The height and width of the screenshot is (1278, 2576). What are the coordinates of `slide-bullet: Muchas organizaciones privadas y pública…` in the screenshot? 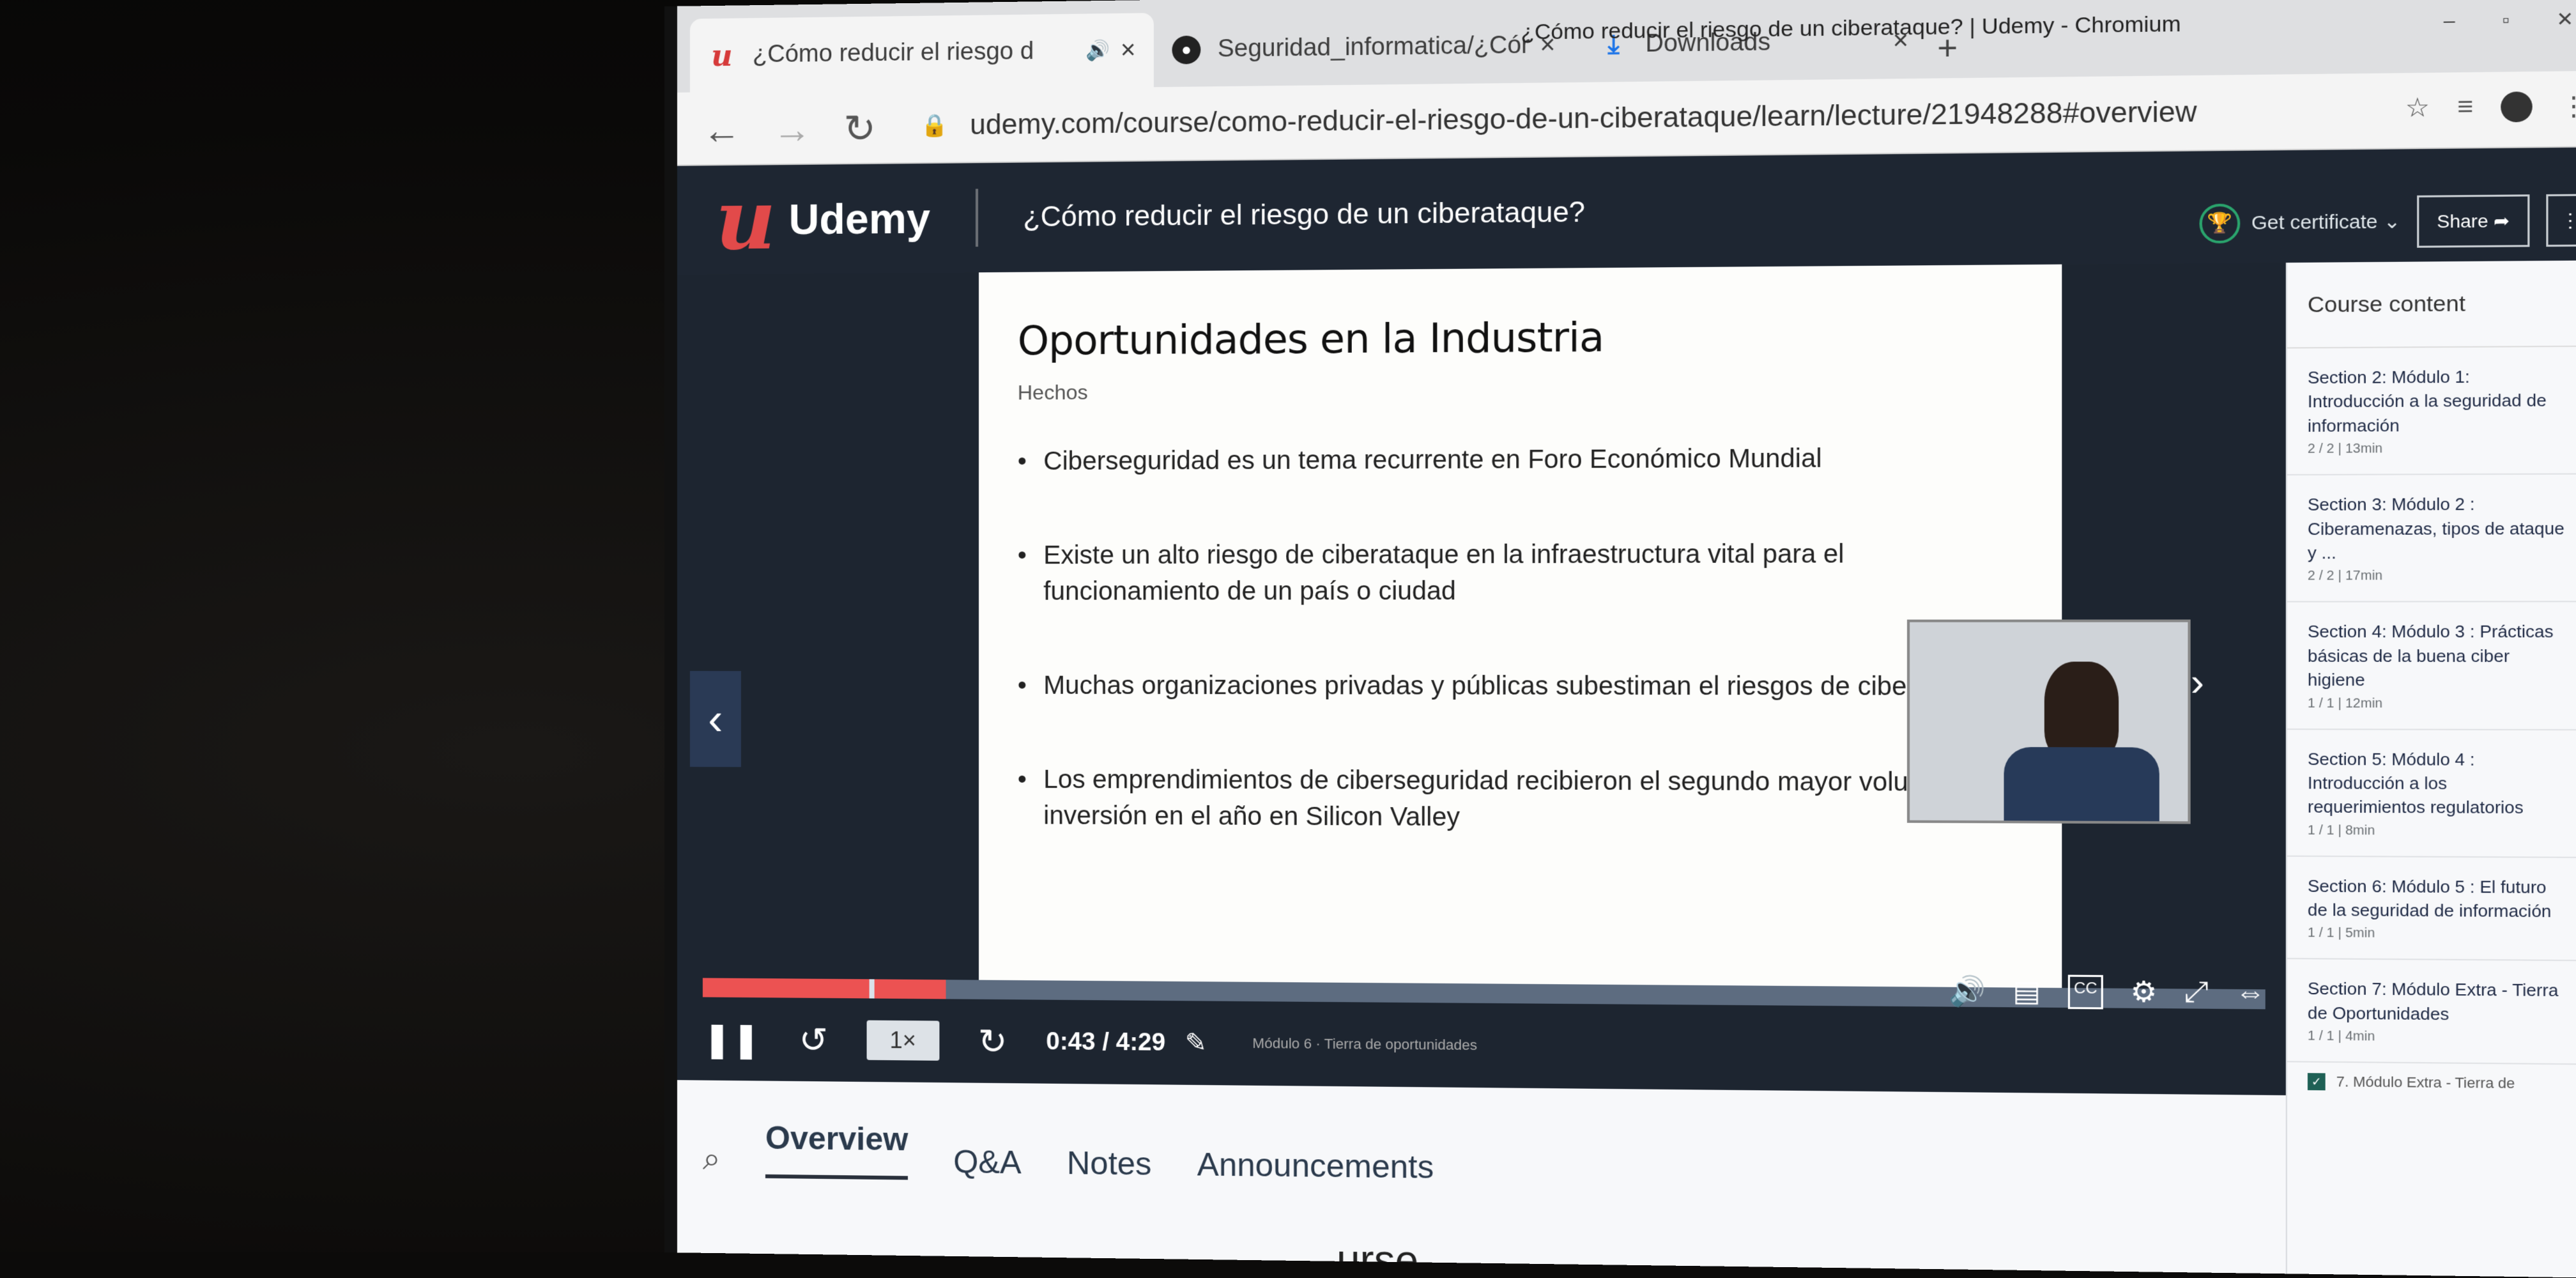 It's located at (1519, 686).